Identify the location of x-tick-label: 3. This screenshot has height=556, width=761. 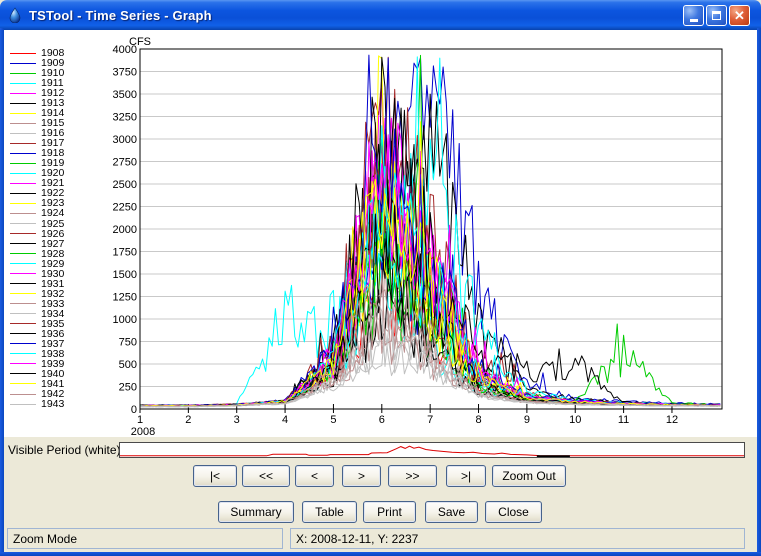
(237, 420).